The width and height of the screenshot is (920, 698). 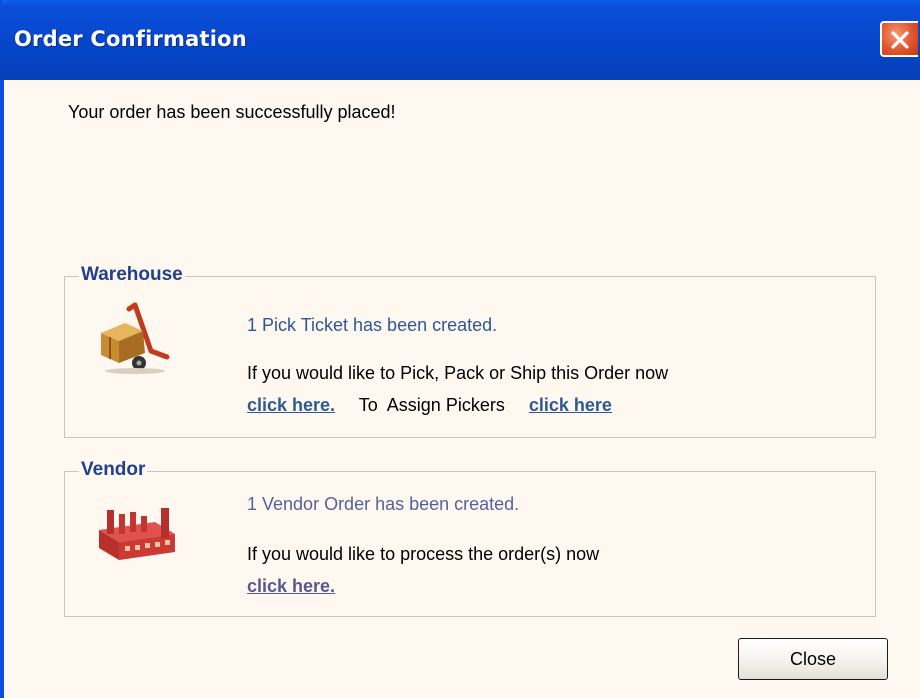 I want to click on close-button: Close, so click(x=813, y=659).